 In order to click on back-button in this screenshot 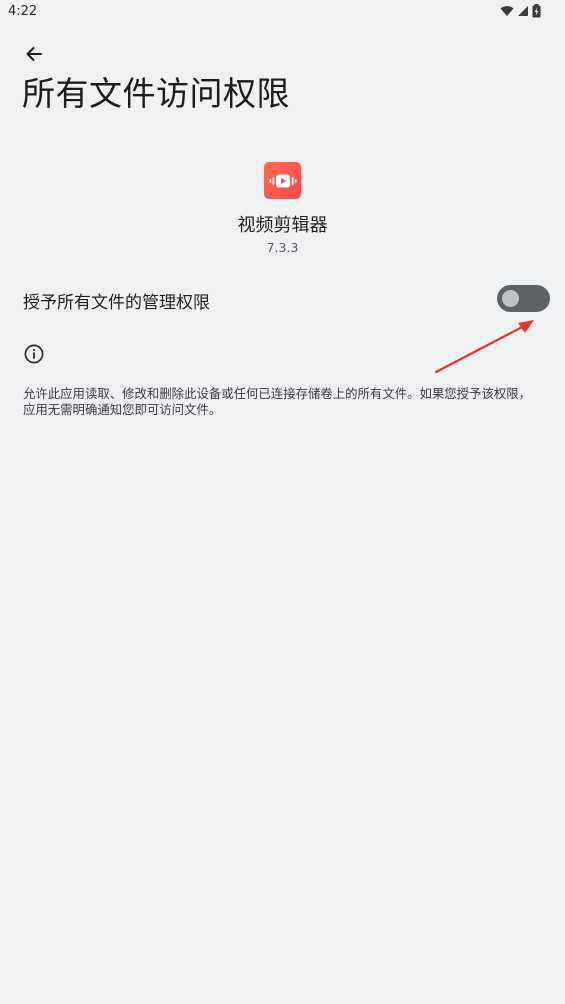, I will do `click(34, 54)`.